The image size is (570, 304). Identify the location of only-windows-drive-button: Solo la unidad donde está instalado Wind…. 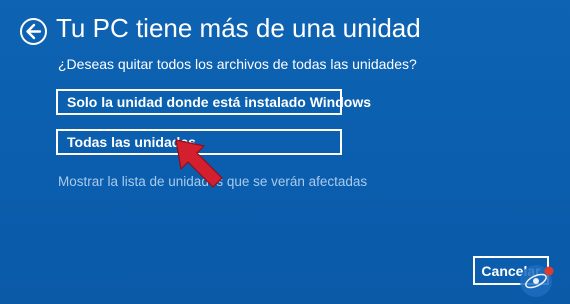
(213, 102).